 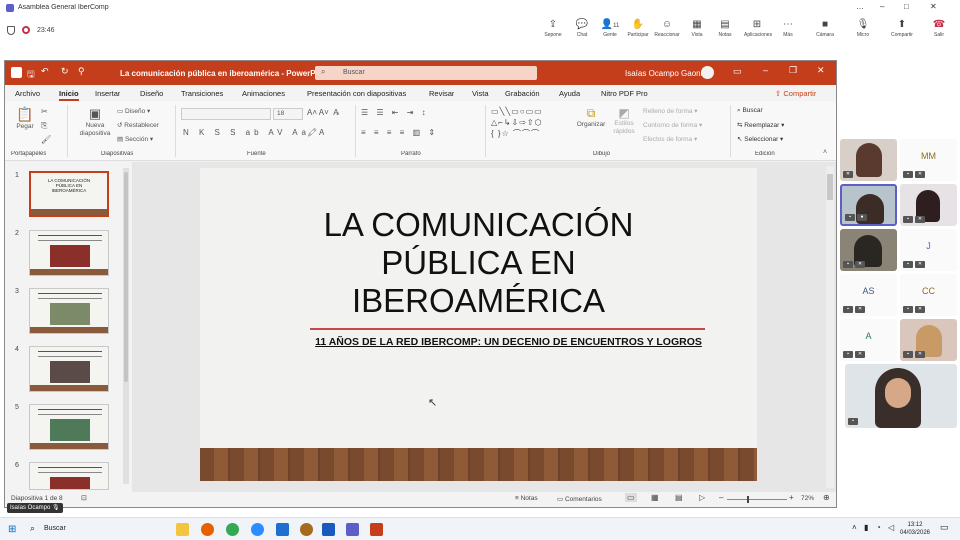 What do you see at coordinates (821, 70) in the screenshot?
I see `close-ppt-button: ✕` at bounding box center [821, 70].